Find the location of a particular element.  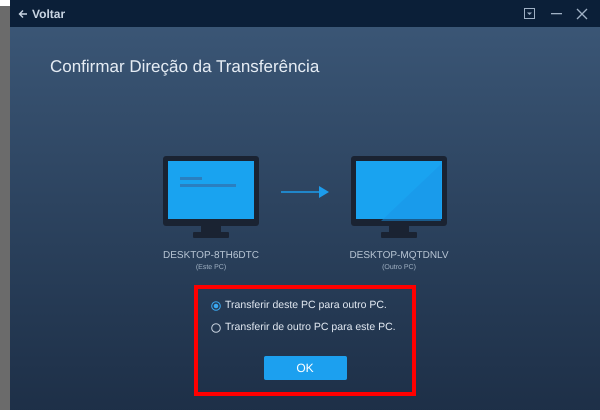

close-icon is located at coordinates (582, 14).